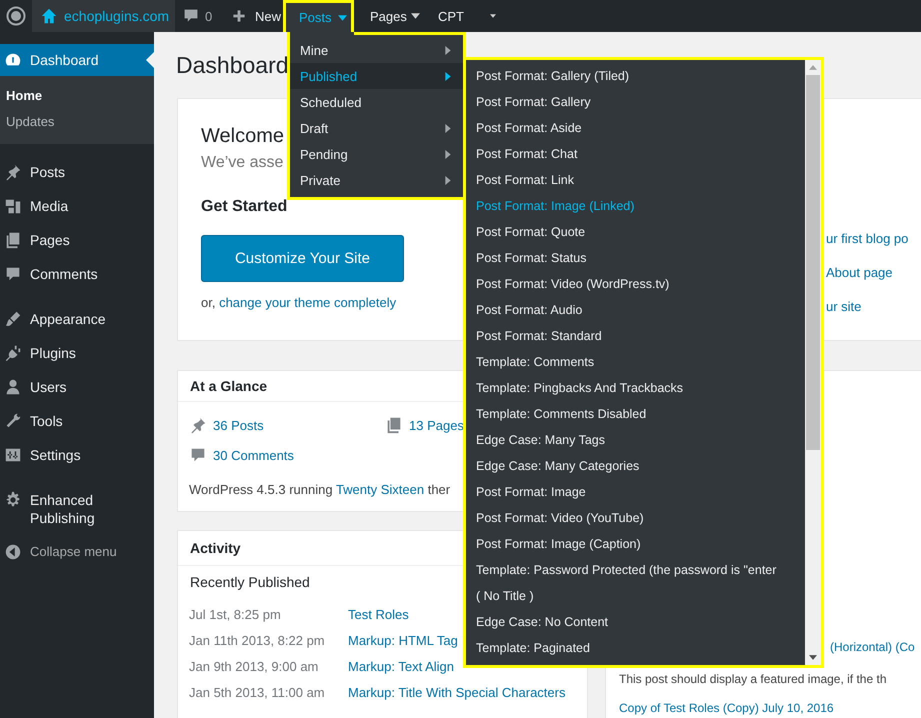 This screenshot has height=718, width=921. Describe the element at coordinates (635, 76) in the screenshot. I see `submenu-item: Post Format: Gallery (Tiled)` at that location.